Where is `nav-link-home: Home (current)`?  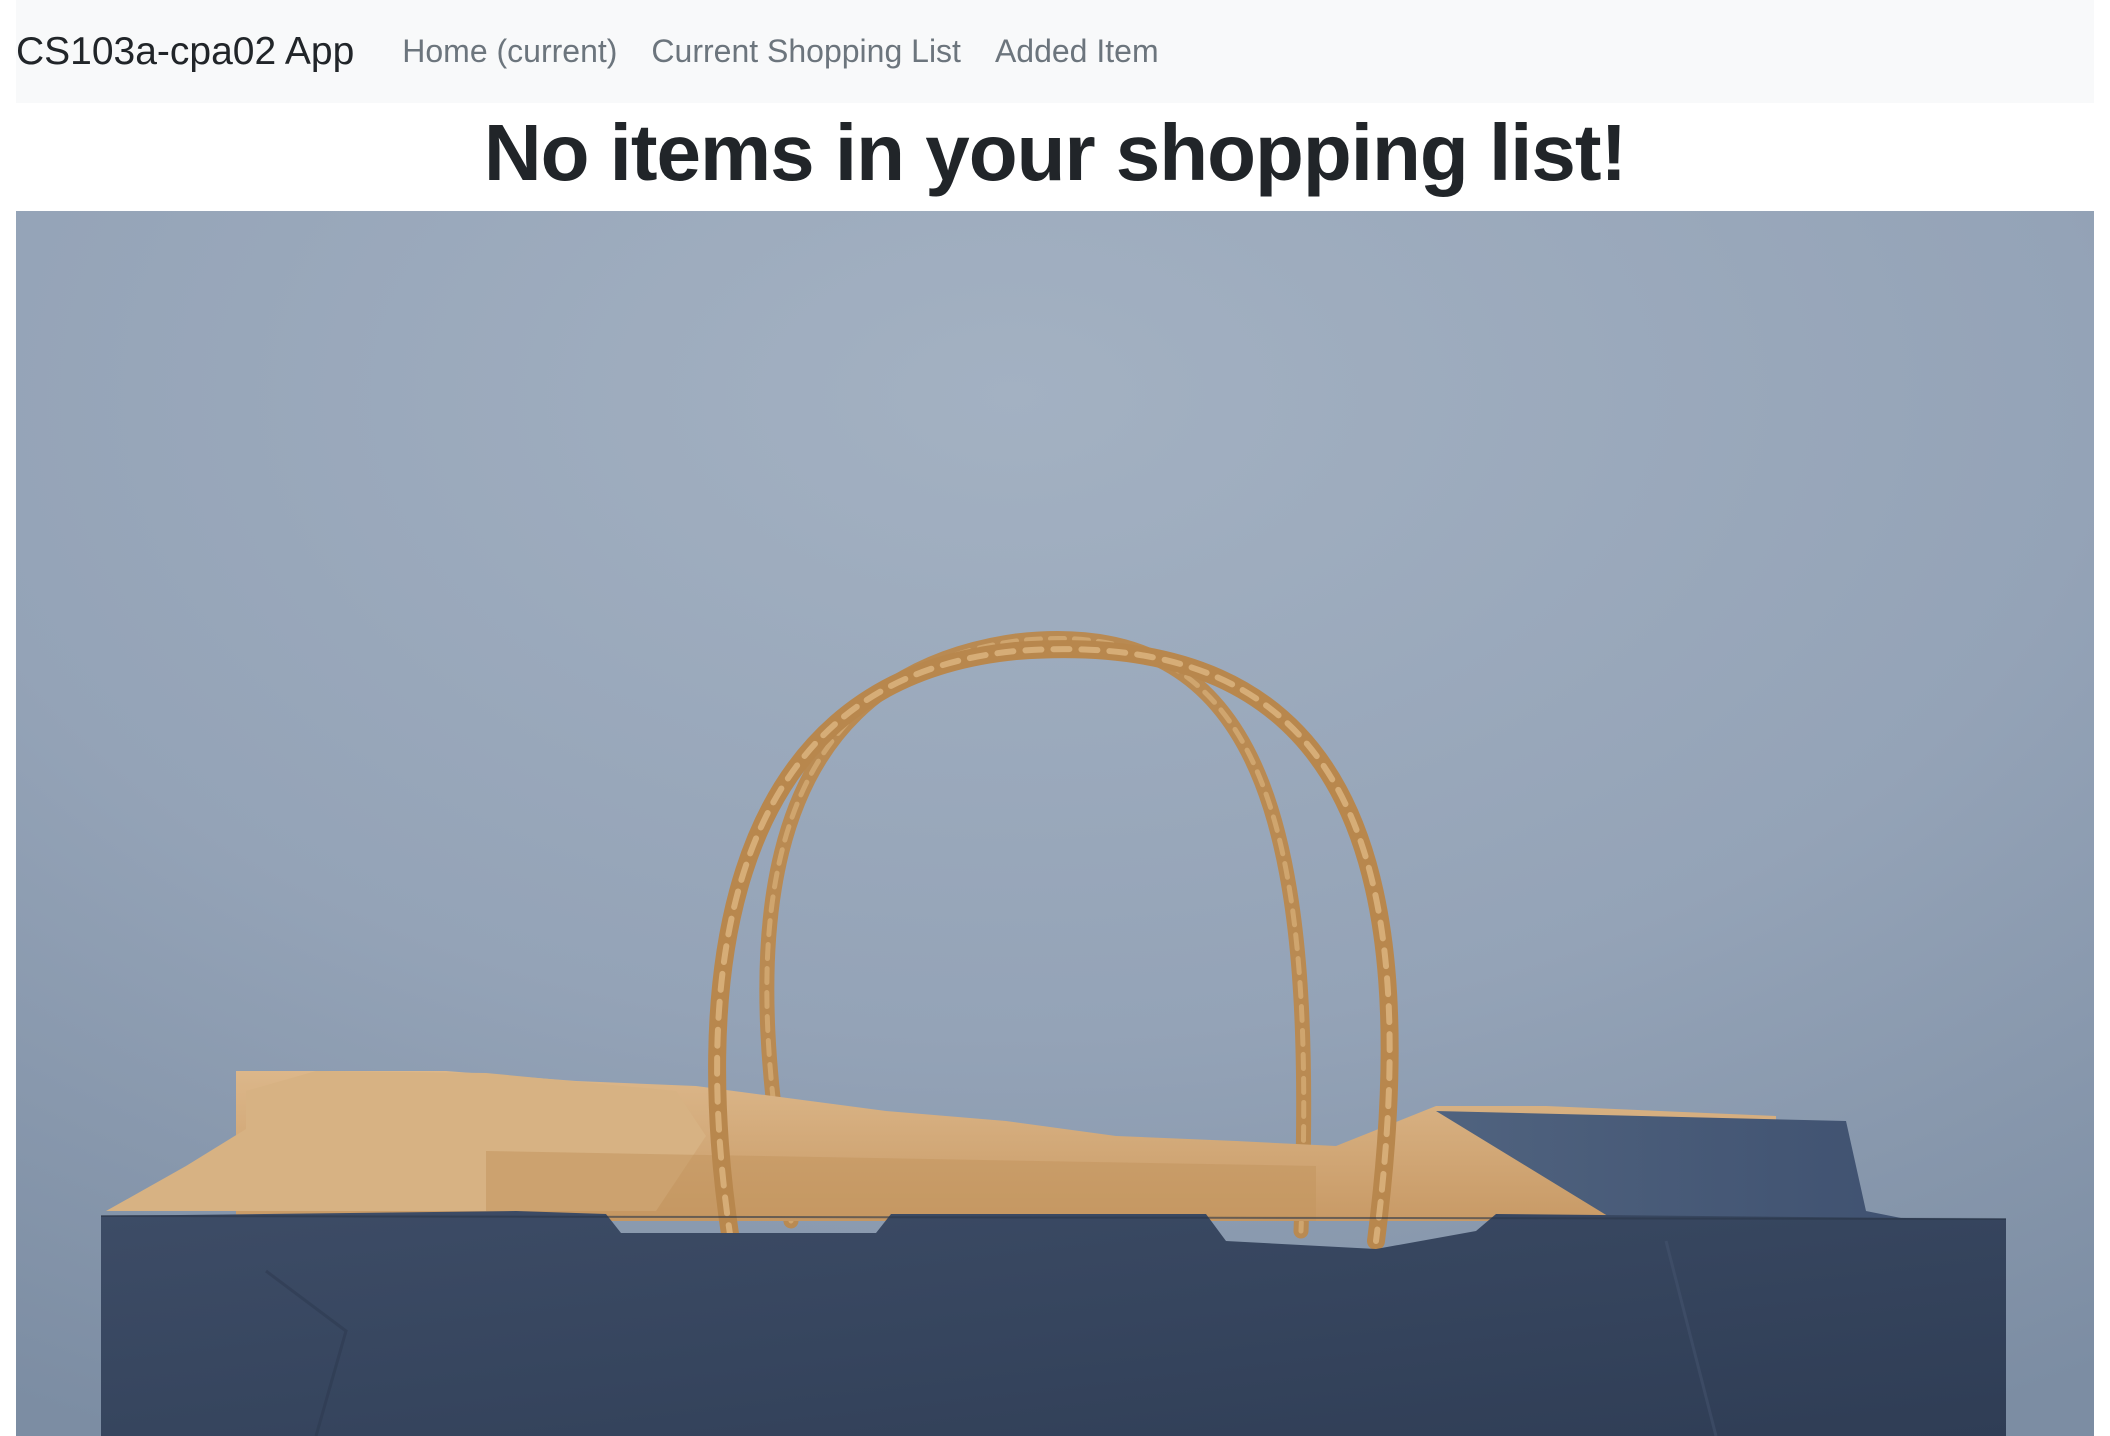
nav-link-home: Home (current) is located at coordinates (509, 51).